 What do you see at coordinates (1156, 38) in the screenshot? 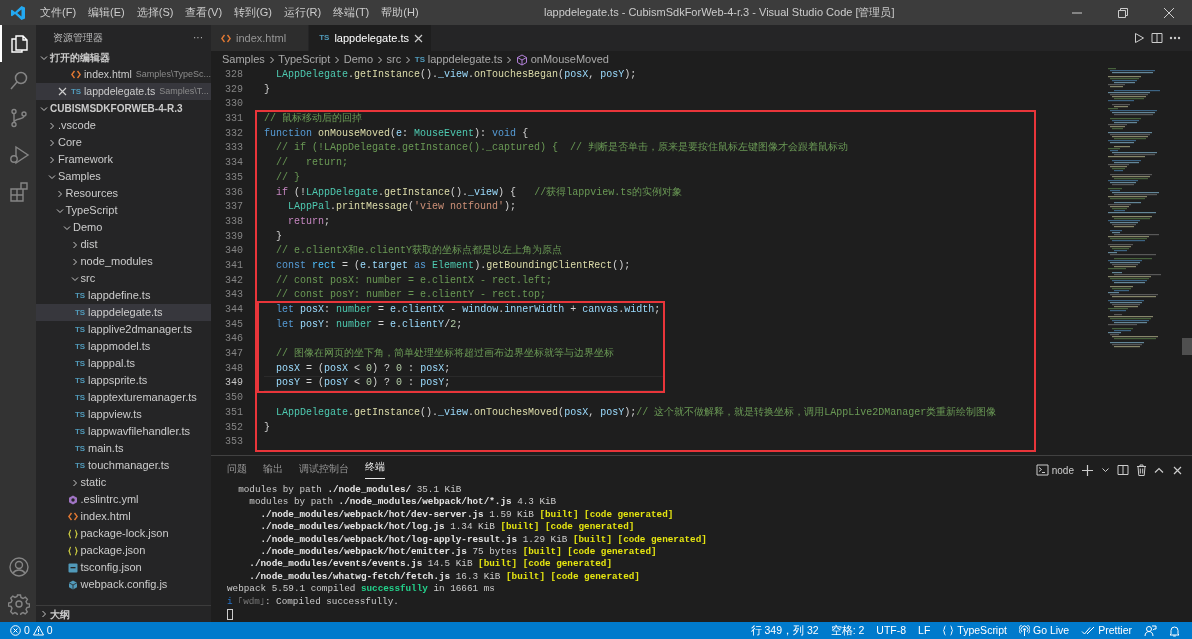
I see `split-editor-icon` at bounding box center [1156, 38].